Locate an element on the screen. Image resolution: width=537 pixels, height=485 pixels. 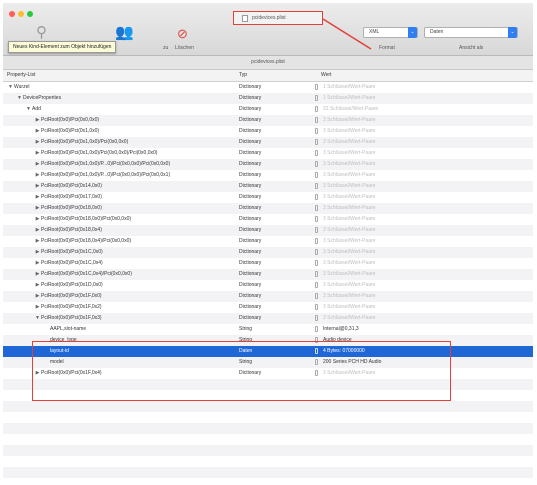
delete-icon: ⊘ is located at coordinates (182, 33).